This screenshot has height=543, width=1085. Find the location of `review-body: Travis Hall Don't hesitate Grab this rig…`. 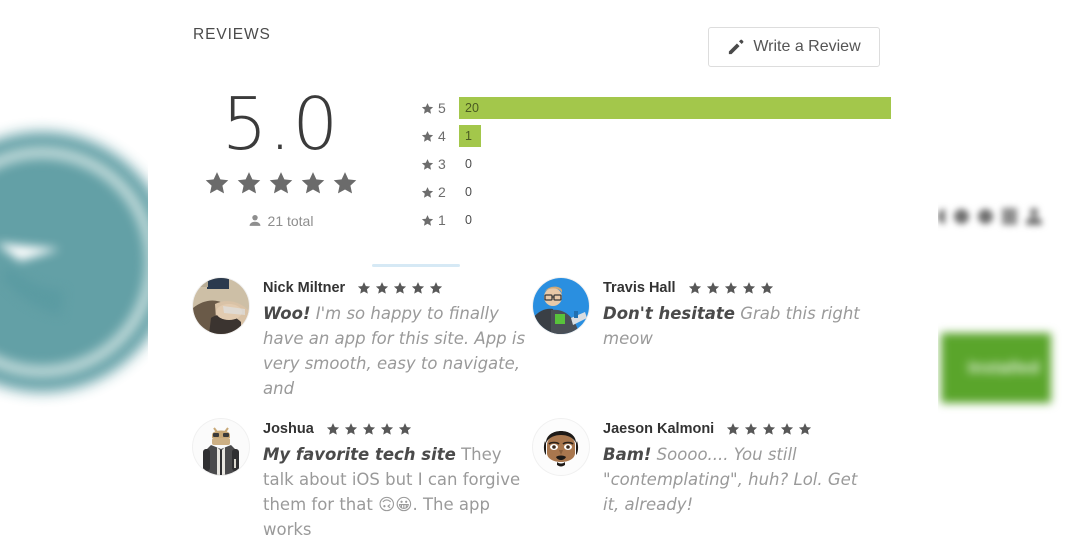

review-body: Travis Hall Don't hesitate Grab this rig… is located at coordinates (738, 339).